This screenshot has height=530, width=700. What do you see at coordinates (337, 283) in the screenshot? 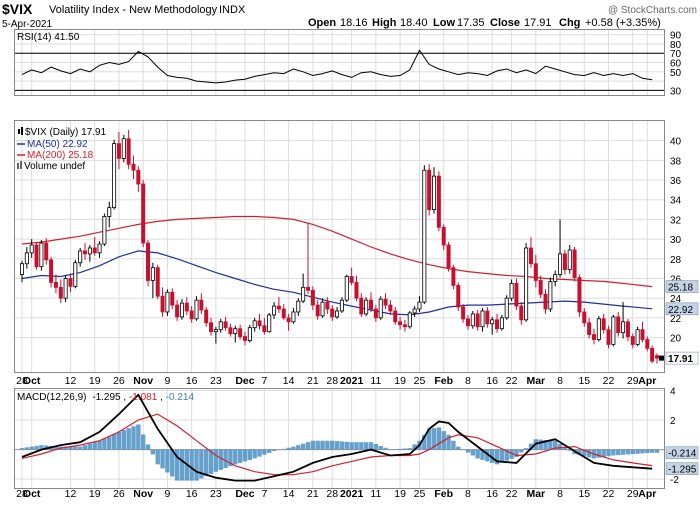
I see `ma50-line` at bounding box center [337, 283].